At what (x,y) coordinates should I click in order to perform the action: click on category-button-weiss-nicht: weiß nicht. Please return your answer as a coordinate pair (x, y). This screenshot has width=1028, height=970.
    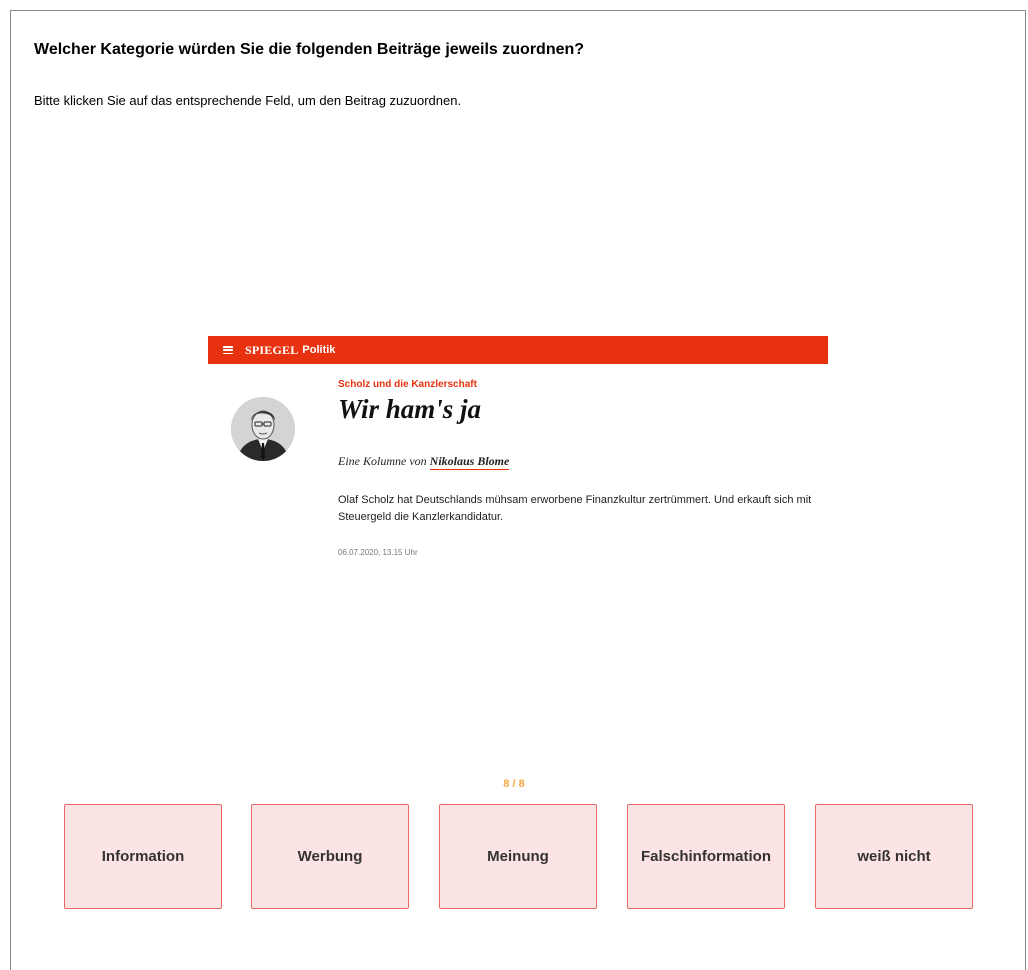
    Looking at the image, I should click on (894, 856).